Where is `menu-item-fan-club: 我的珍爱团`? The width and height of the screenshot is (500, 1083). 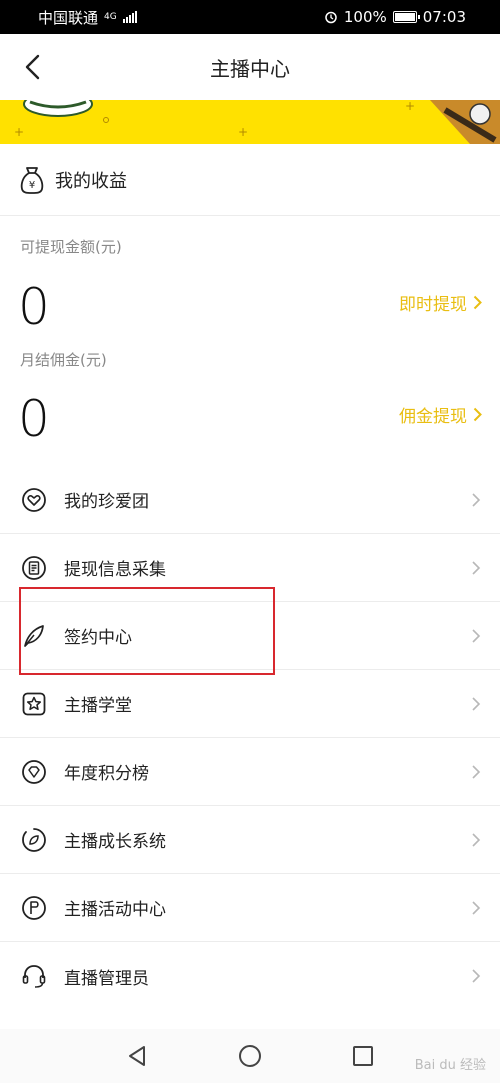
menu-item-fan-club: 我的珍爱团 is located at coordinates (250, 500).